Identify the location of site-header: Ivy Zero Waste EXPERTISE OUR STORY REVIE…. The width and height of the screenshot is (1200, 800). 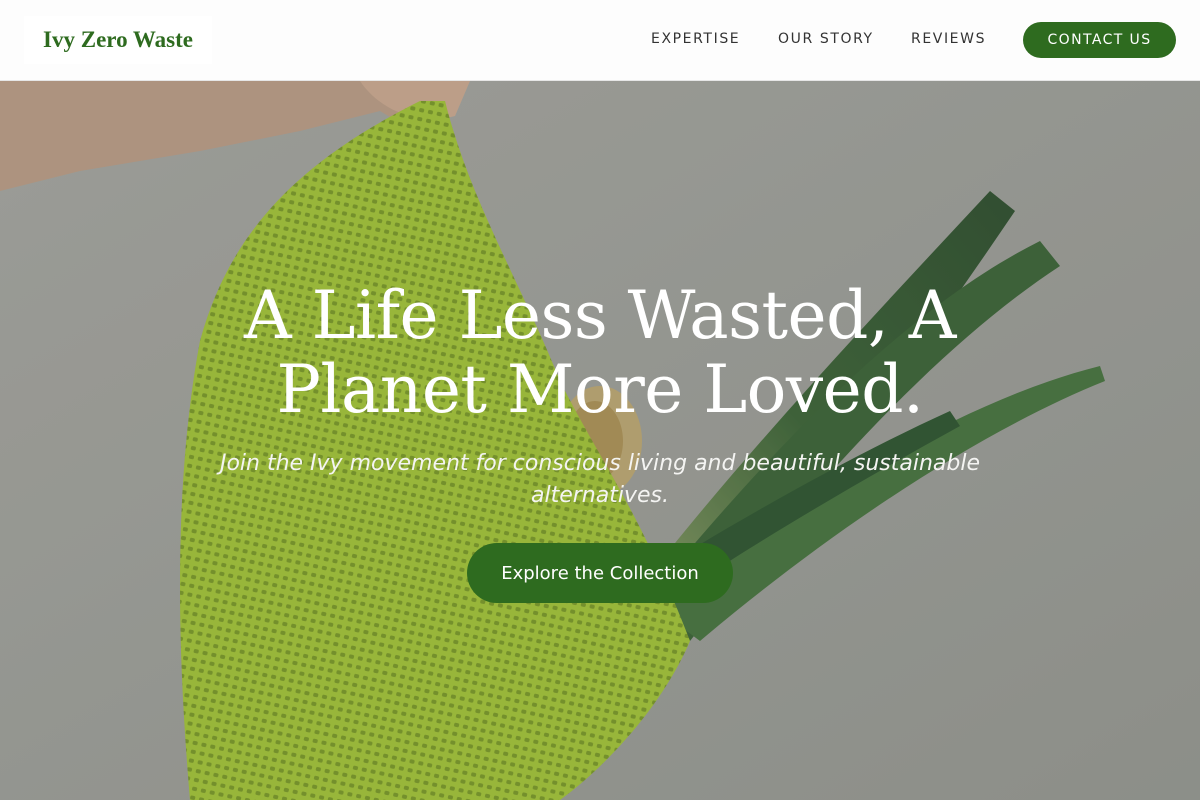
(600, 40).